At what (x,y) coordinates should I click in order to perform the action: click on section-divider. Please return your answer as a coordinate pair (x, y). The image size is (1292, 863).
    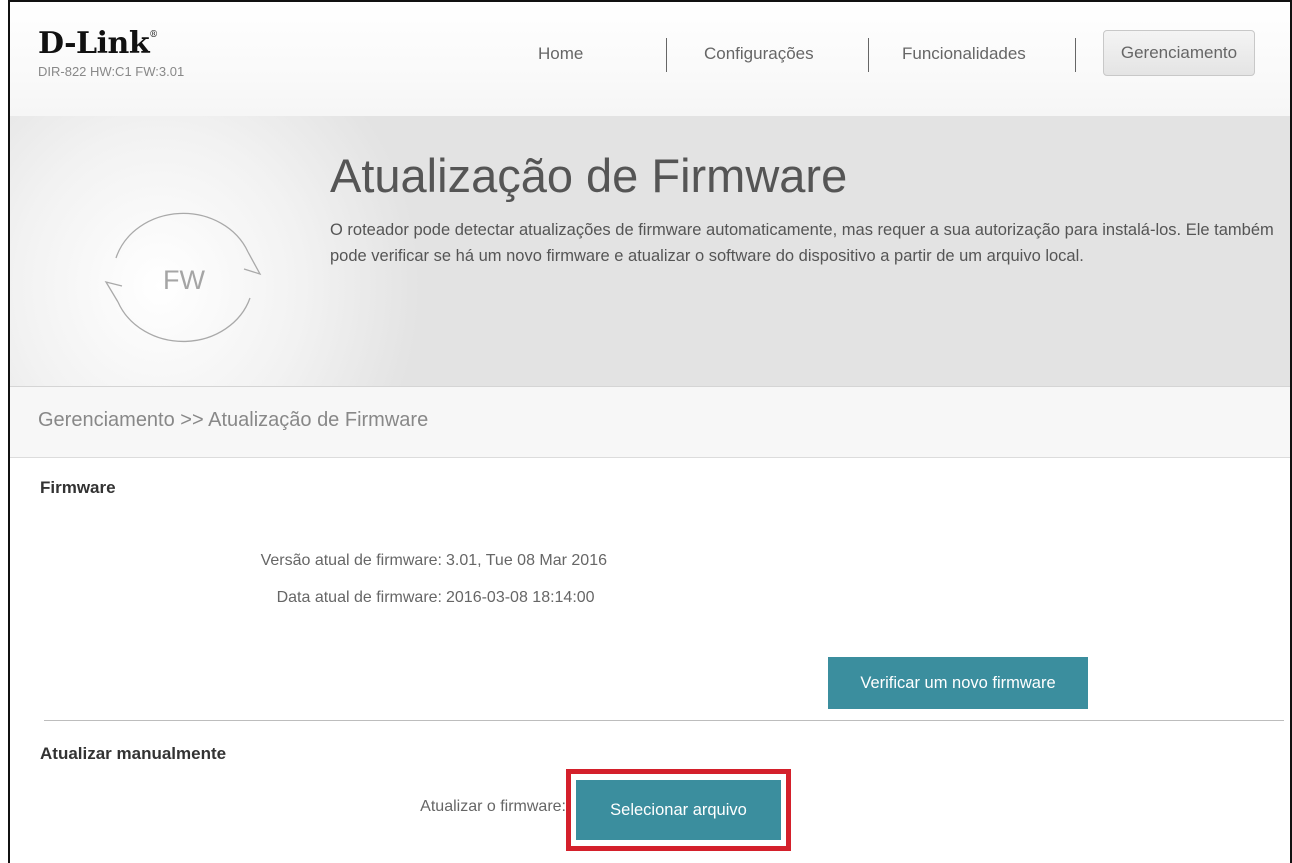
    Looking at the image, I should click on (664, 720).